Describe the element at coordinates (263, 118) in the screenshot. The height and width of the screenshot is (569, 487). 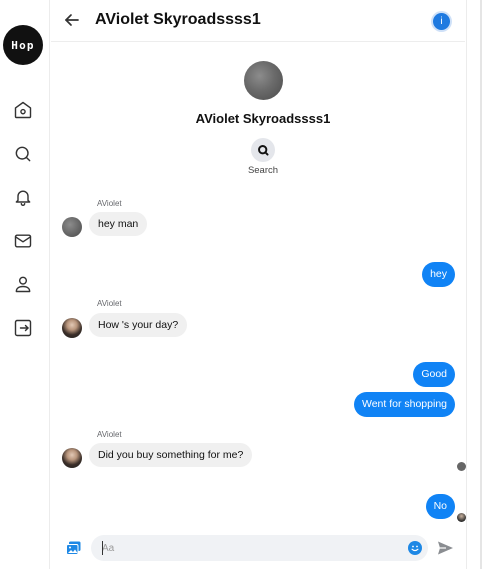
I see `profile-name: AViolet Skyroadssss1` at that location.